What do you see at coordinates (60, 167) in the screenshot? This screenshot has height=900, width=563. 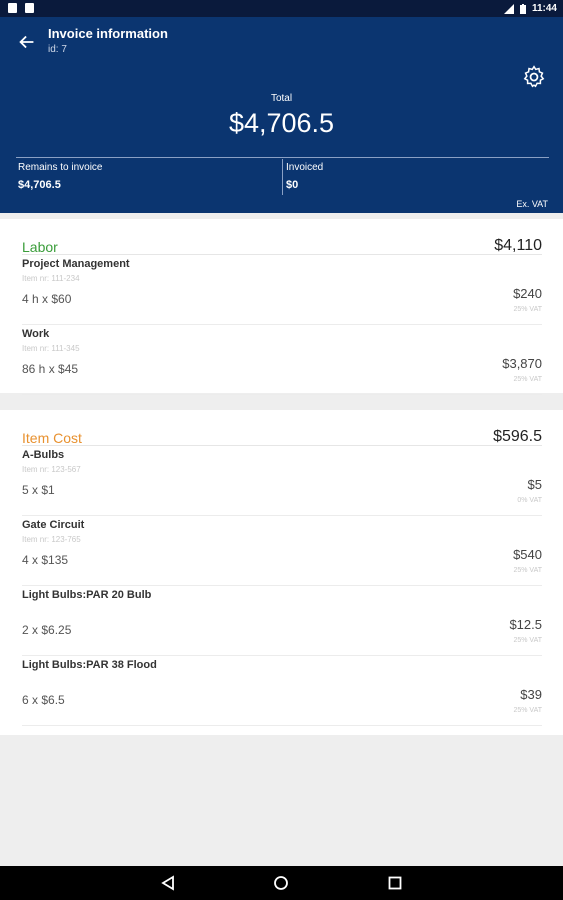 I see `remains-label: Remains to invoice` at bounding box center [60, 167].